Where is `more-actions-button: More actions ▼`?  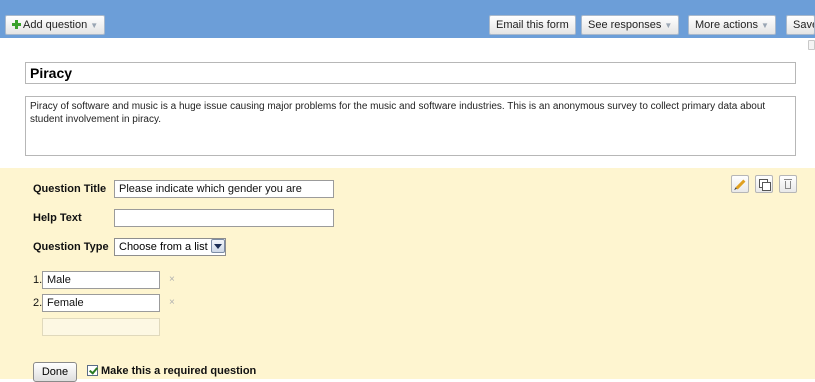 more-actions-button: More actions ▼ is located at coordinates (732, 25).